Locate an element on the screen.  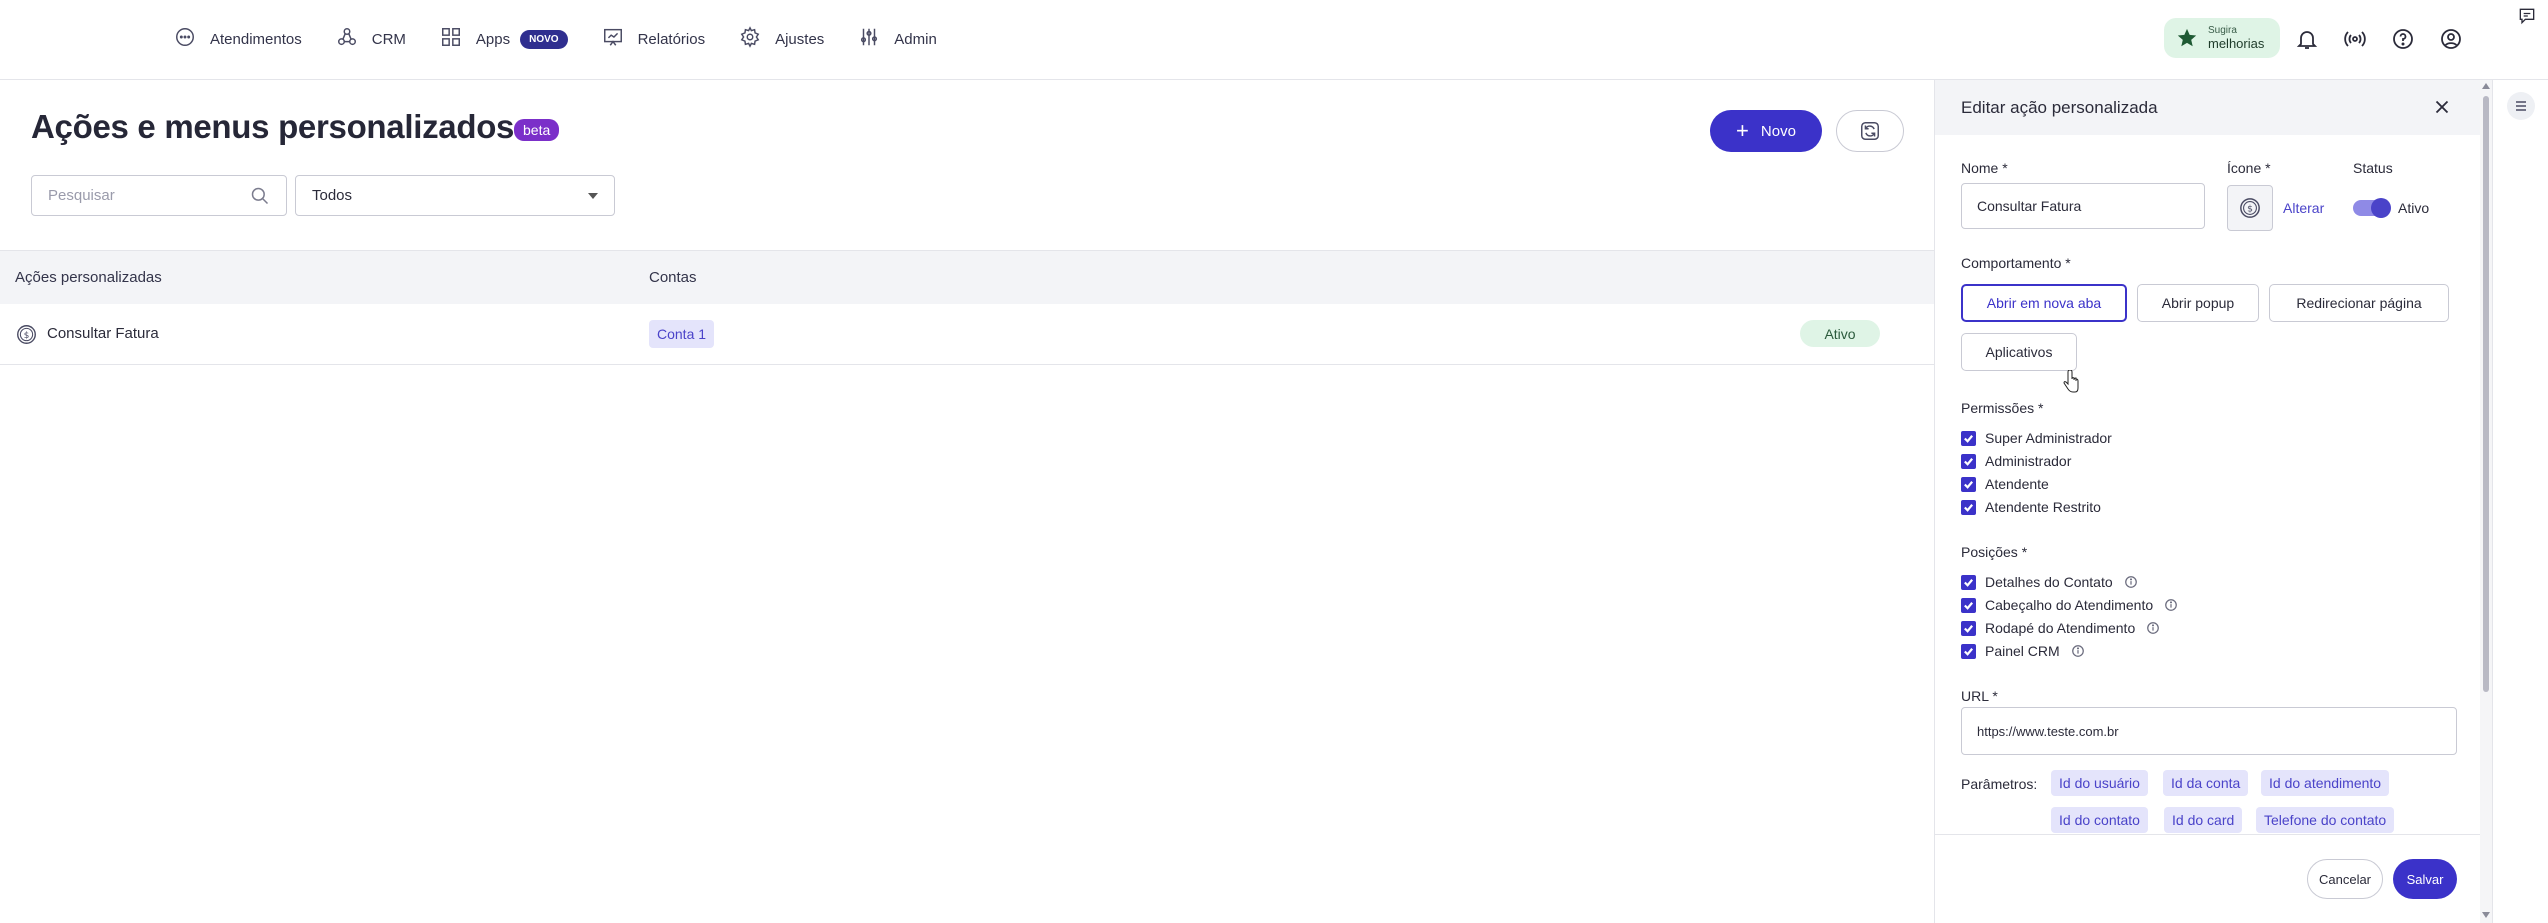
behavior-option-apps: Aplicativos is located at coordinates (2019, 352).